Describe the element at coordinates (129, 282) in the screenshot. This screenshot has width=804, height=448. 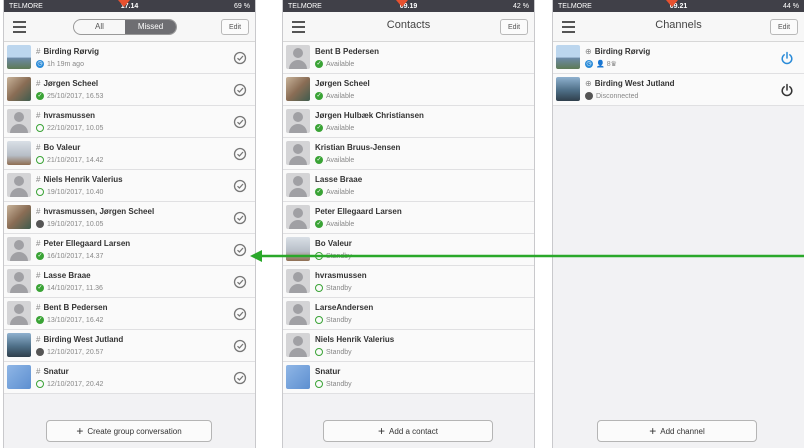
I see `conversation-row: # Lasse Braae ✓ 14/10/2017, 11.36` at that location.